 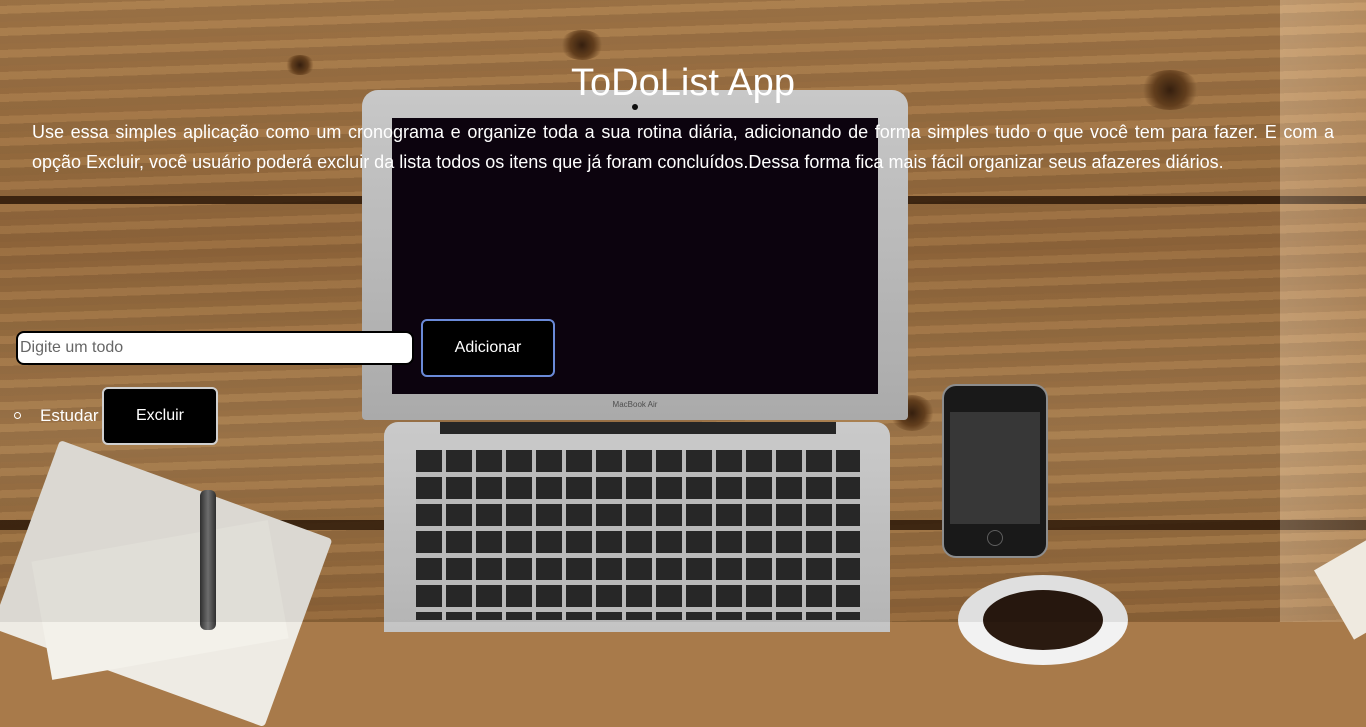 What do you see at coordinates (488, 348) in the screenshot?
I see `add-button: Adicionar` at bounding box center [488, 348].